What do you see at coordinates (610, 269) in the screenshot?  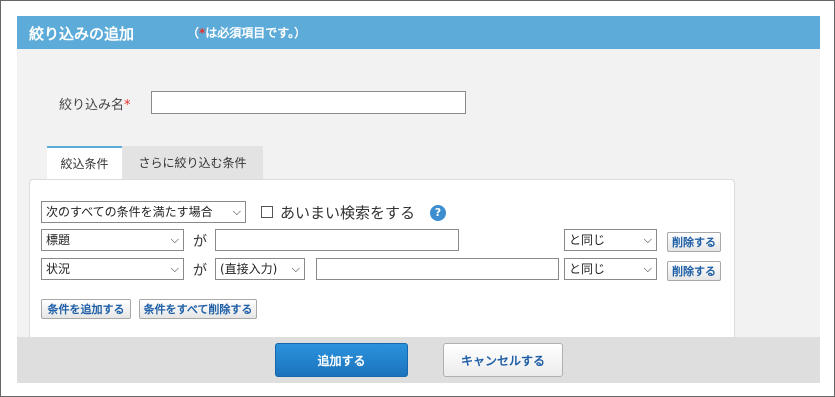 I see `condition-2-operator-select: と同じ ⌵` at bounding box center [610, 269].